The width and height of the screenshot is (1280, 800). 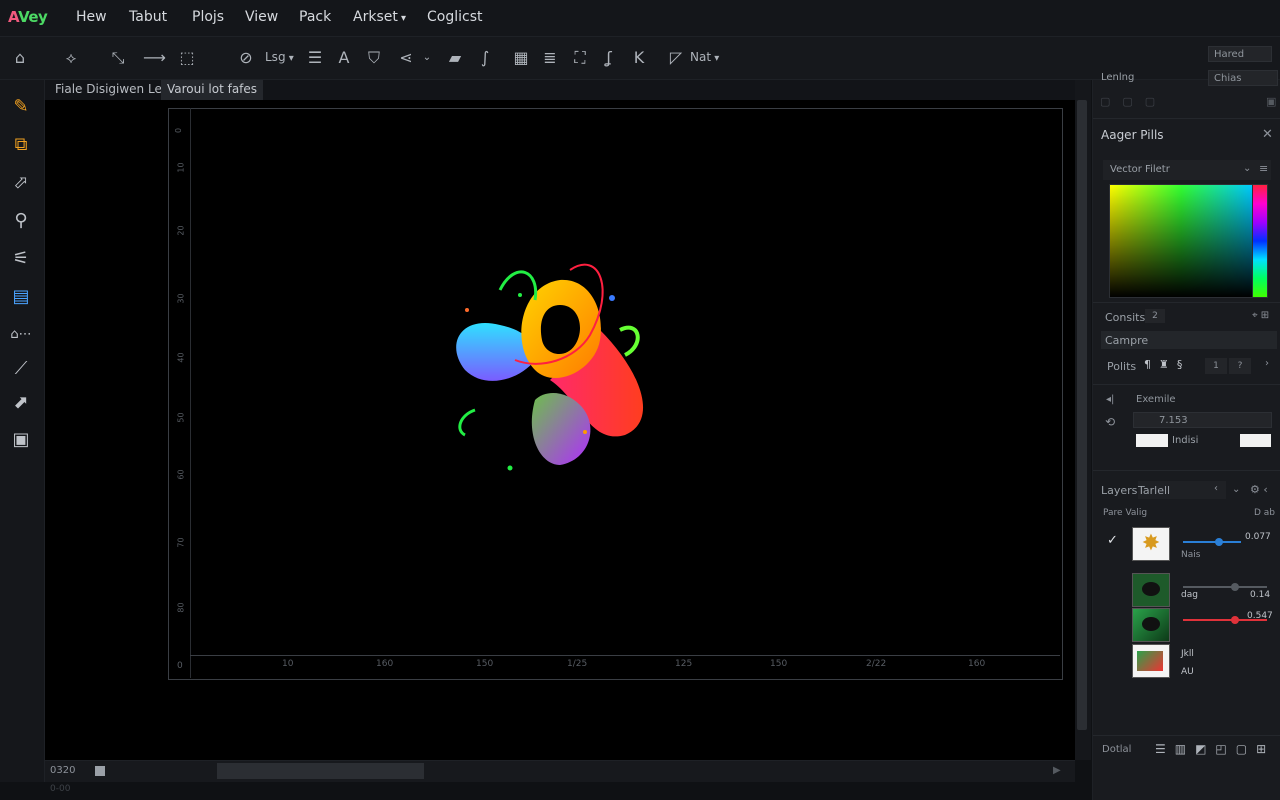 What do you see at coordinates (1189, 340) in the screenshot?
I see `campre-row: Campre` at bounding box center [1189, 340].